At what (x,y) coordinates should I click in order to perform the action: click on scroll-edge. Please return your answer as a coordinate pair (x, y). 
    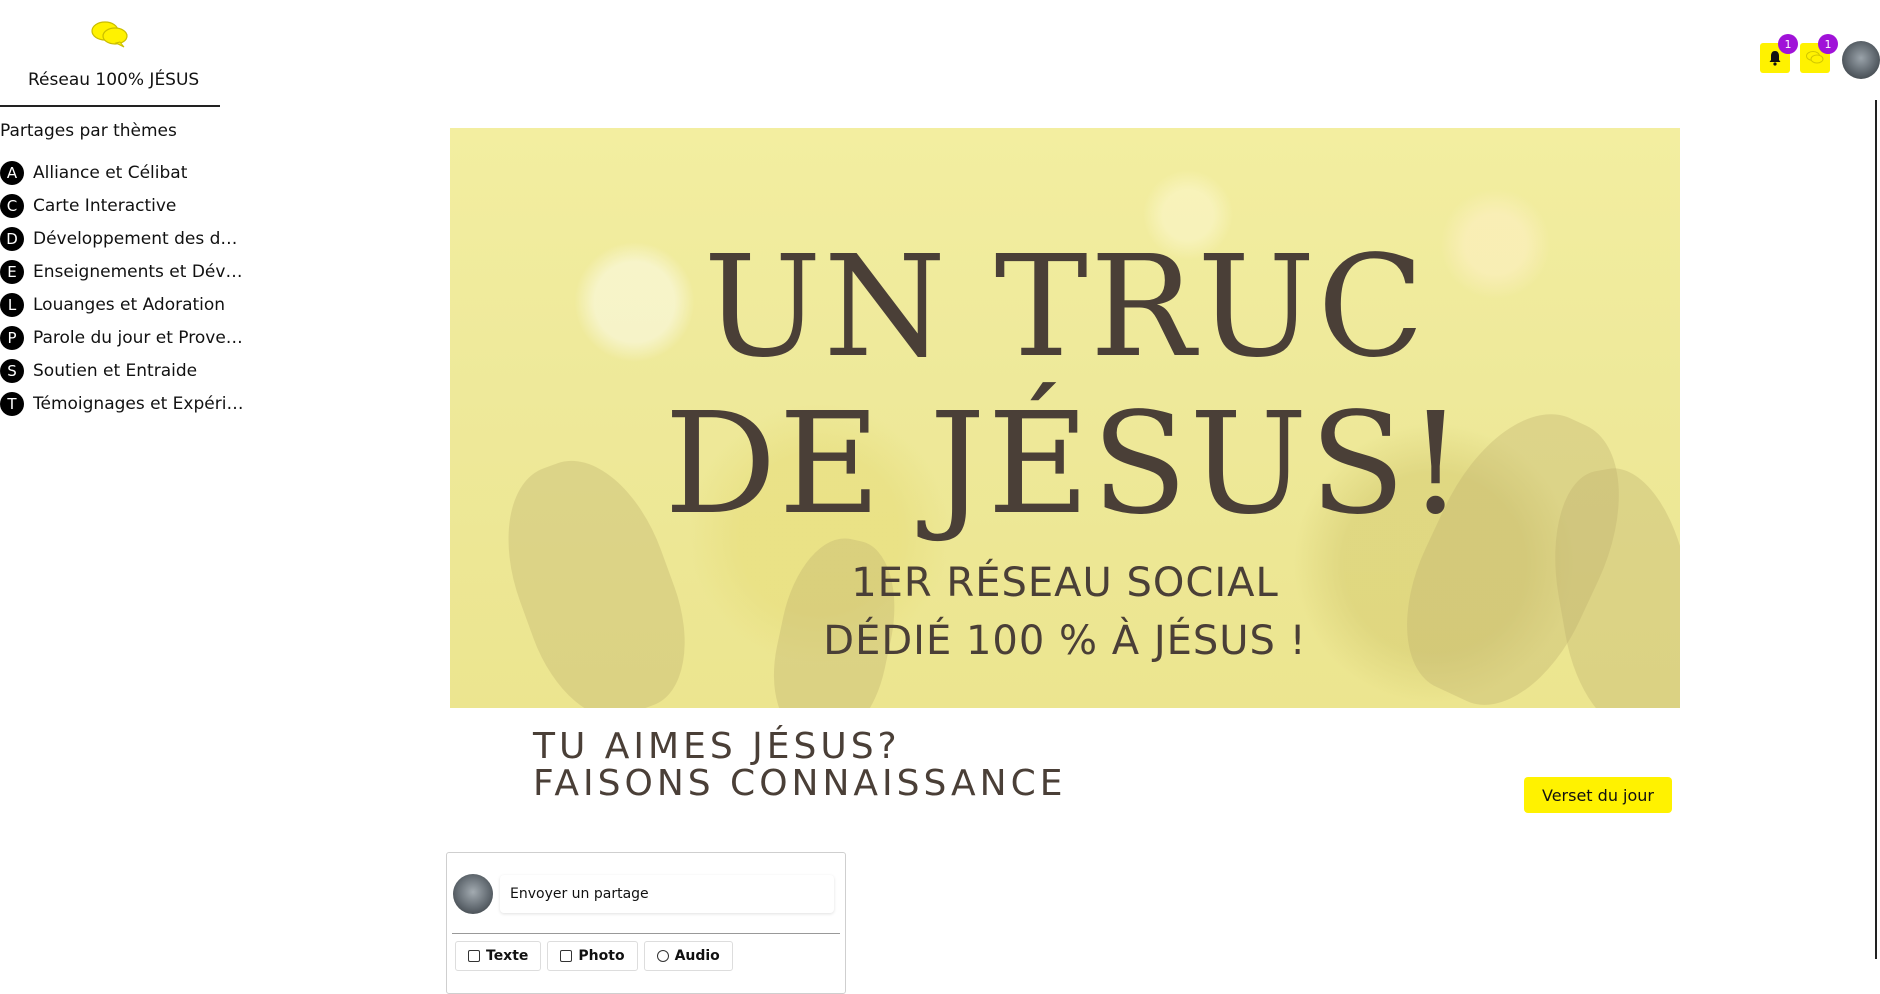
    Looking at the image, I should click on (1876, 529).